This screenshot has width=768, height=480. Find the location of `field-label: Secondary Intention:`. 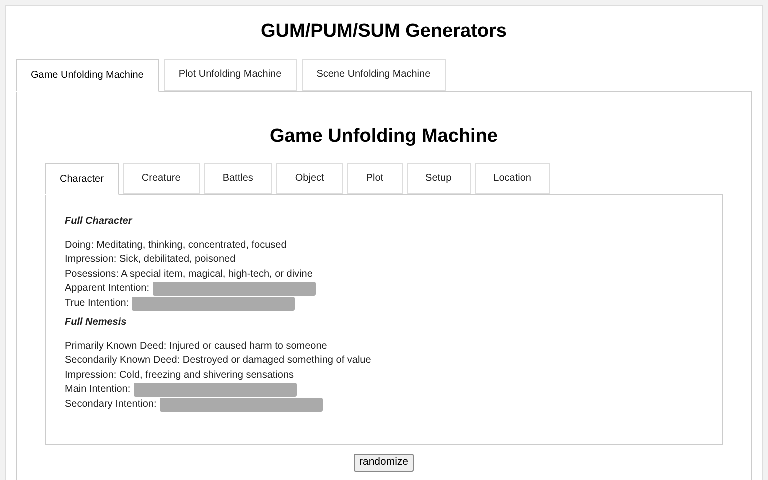

field-label: Secondary Intention: is located at coordinates (111, 405).